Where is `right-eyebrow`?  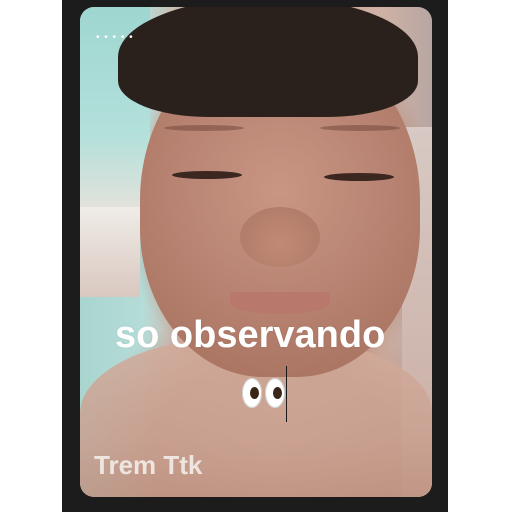
right-eyebrow is located at coordinates (360, 128).